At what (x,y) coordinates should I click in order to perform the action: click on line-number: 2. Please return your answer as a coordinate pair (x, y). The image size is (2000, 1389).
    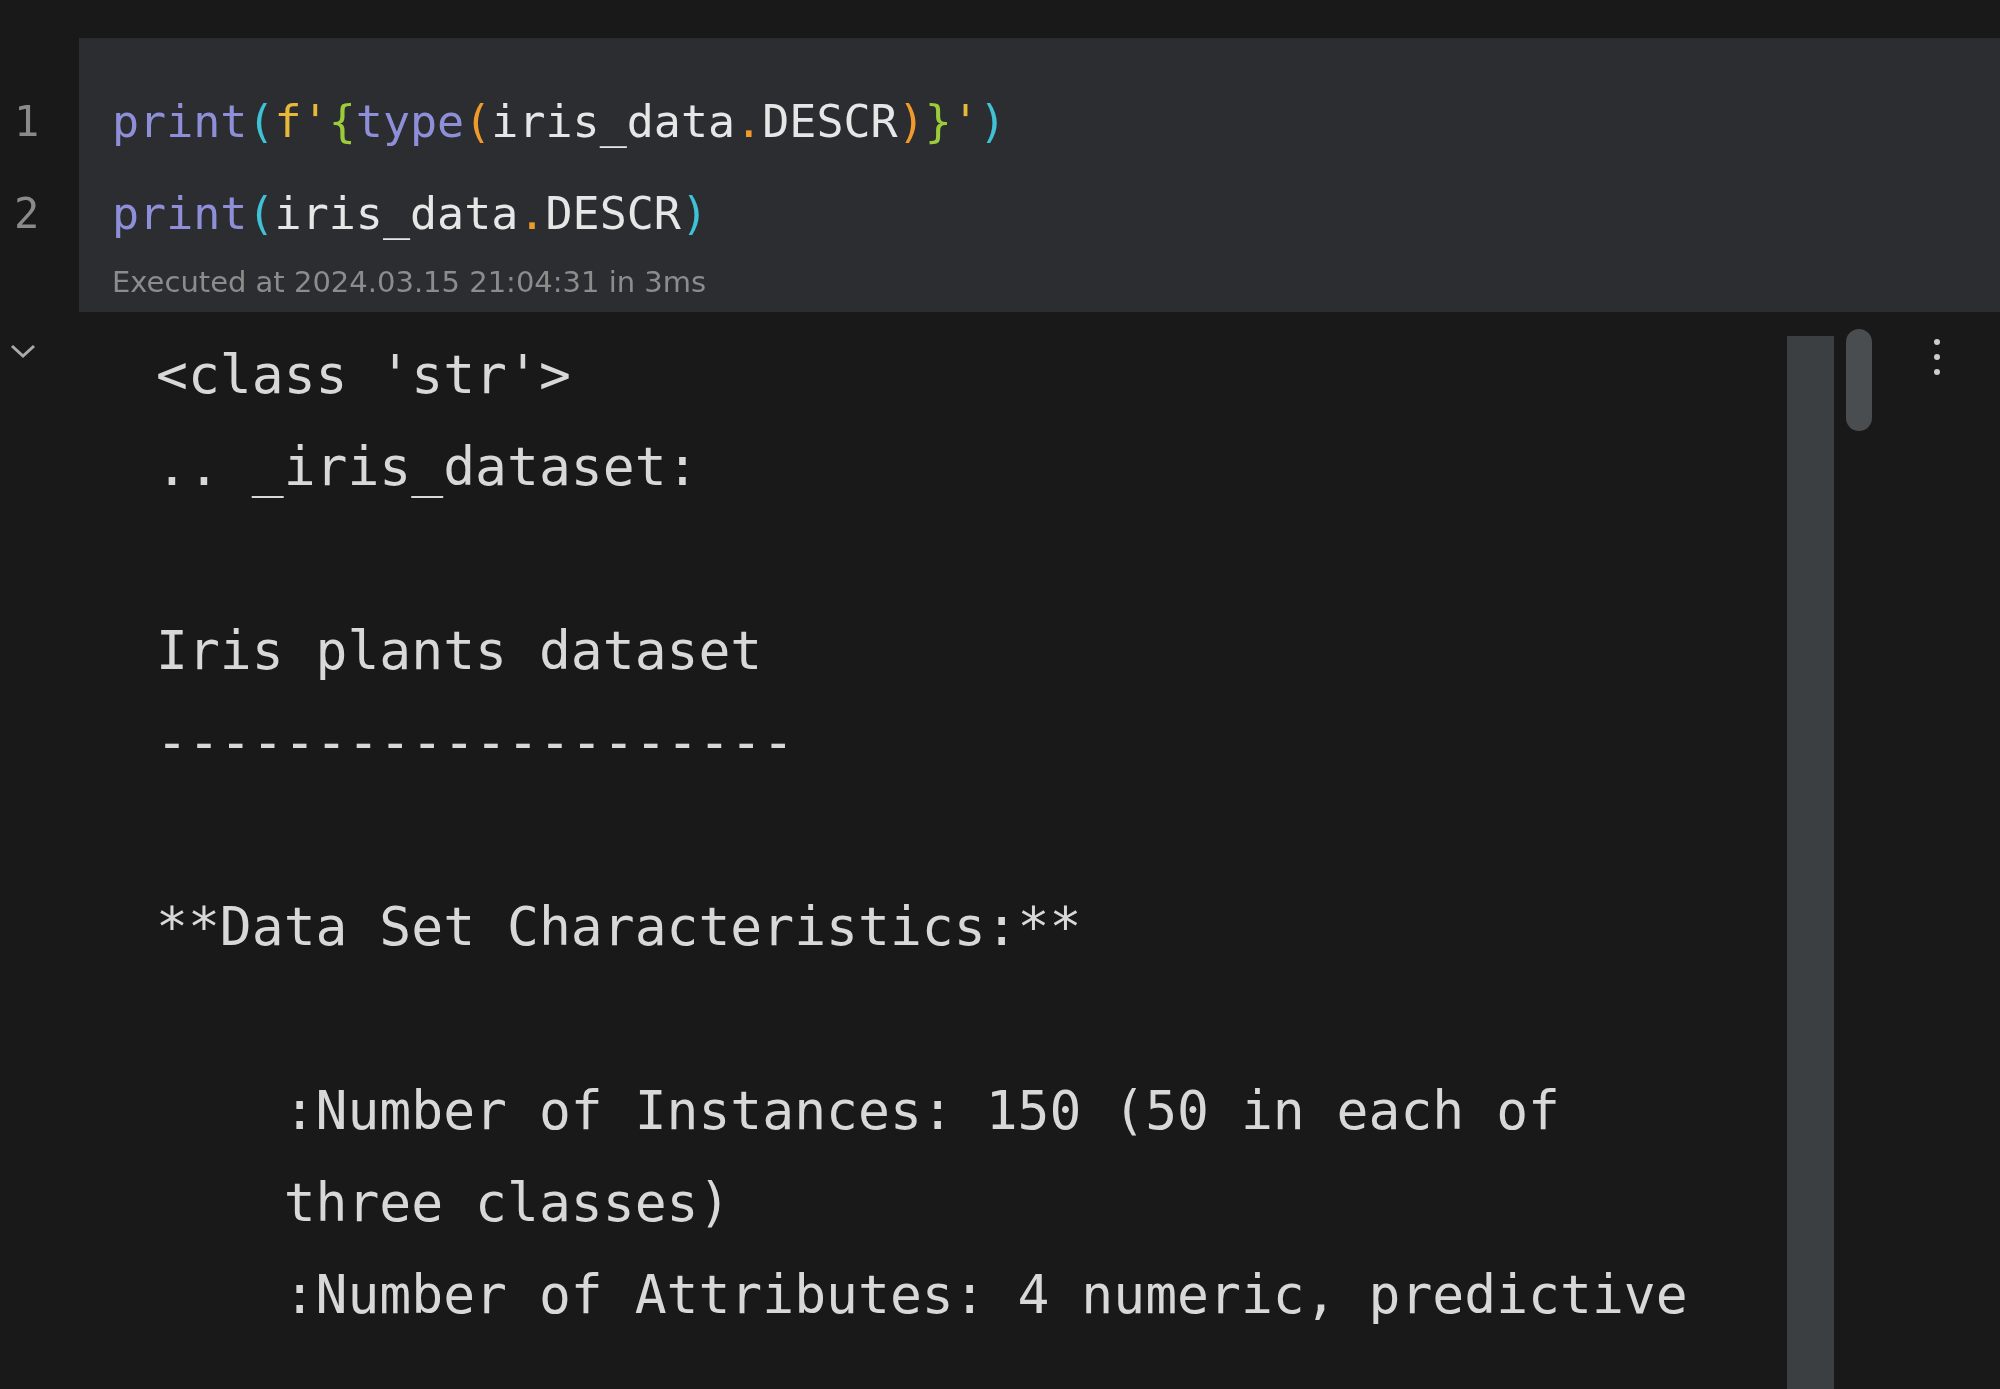
    Looking at the image, I should click on (27, 214).